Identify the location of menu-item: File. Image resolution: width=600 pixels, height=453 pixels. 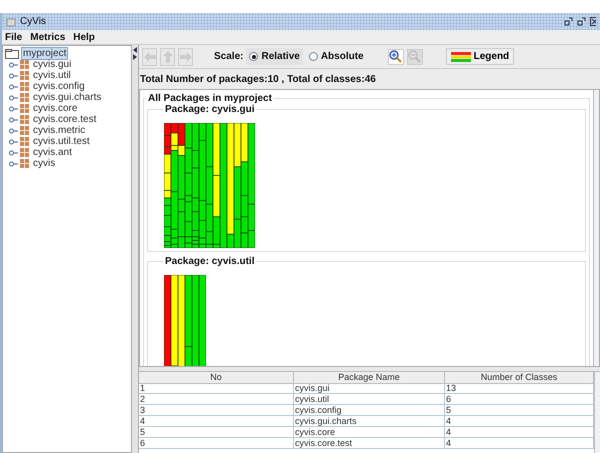
(13, 37).